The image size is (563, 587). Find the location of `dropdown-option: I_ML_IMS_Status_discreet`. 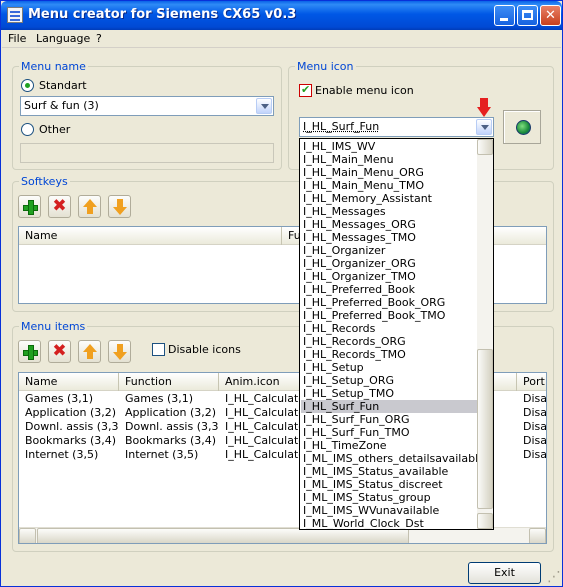

dropdown-option: I_ML_IMS_Status_discreet is located at coordinates (389, 484).